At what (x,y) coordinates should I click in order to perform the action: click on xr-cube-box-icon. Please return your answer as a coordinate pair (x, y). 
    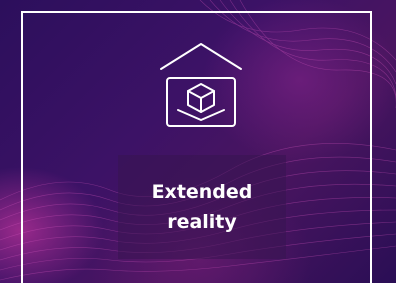
    Looking at the image, I should click on (201, 85).